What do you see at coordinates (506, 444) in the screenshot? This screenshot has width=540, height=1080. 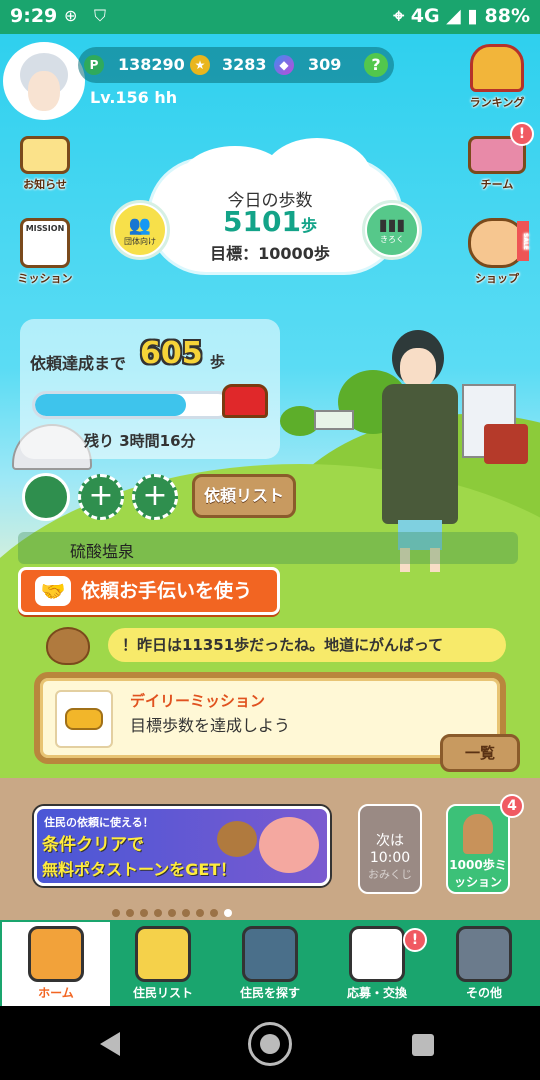 I see `temple` at bounding box center [506, 444].